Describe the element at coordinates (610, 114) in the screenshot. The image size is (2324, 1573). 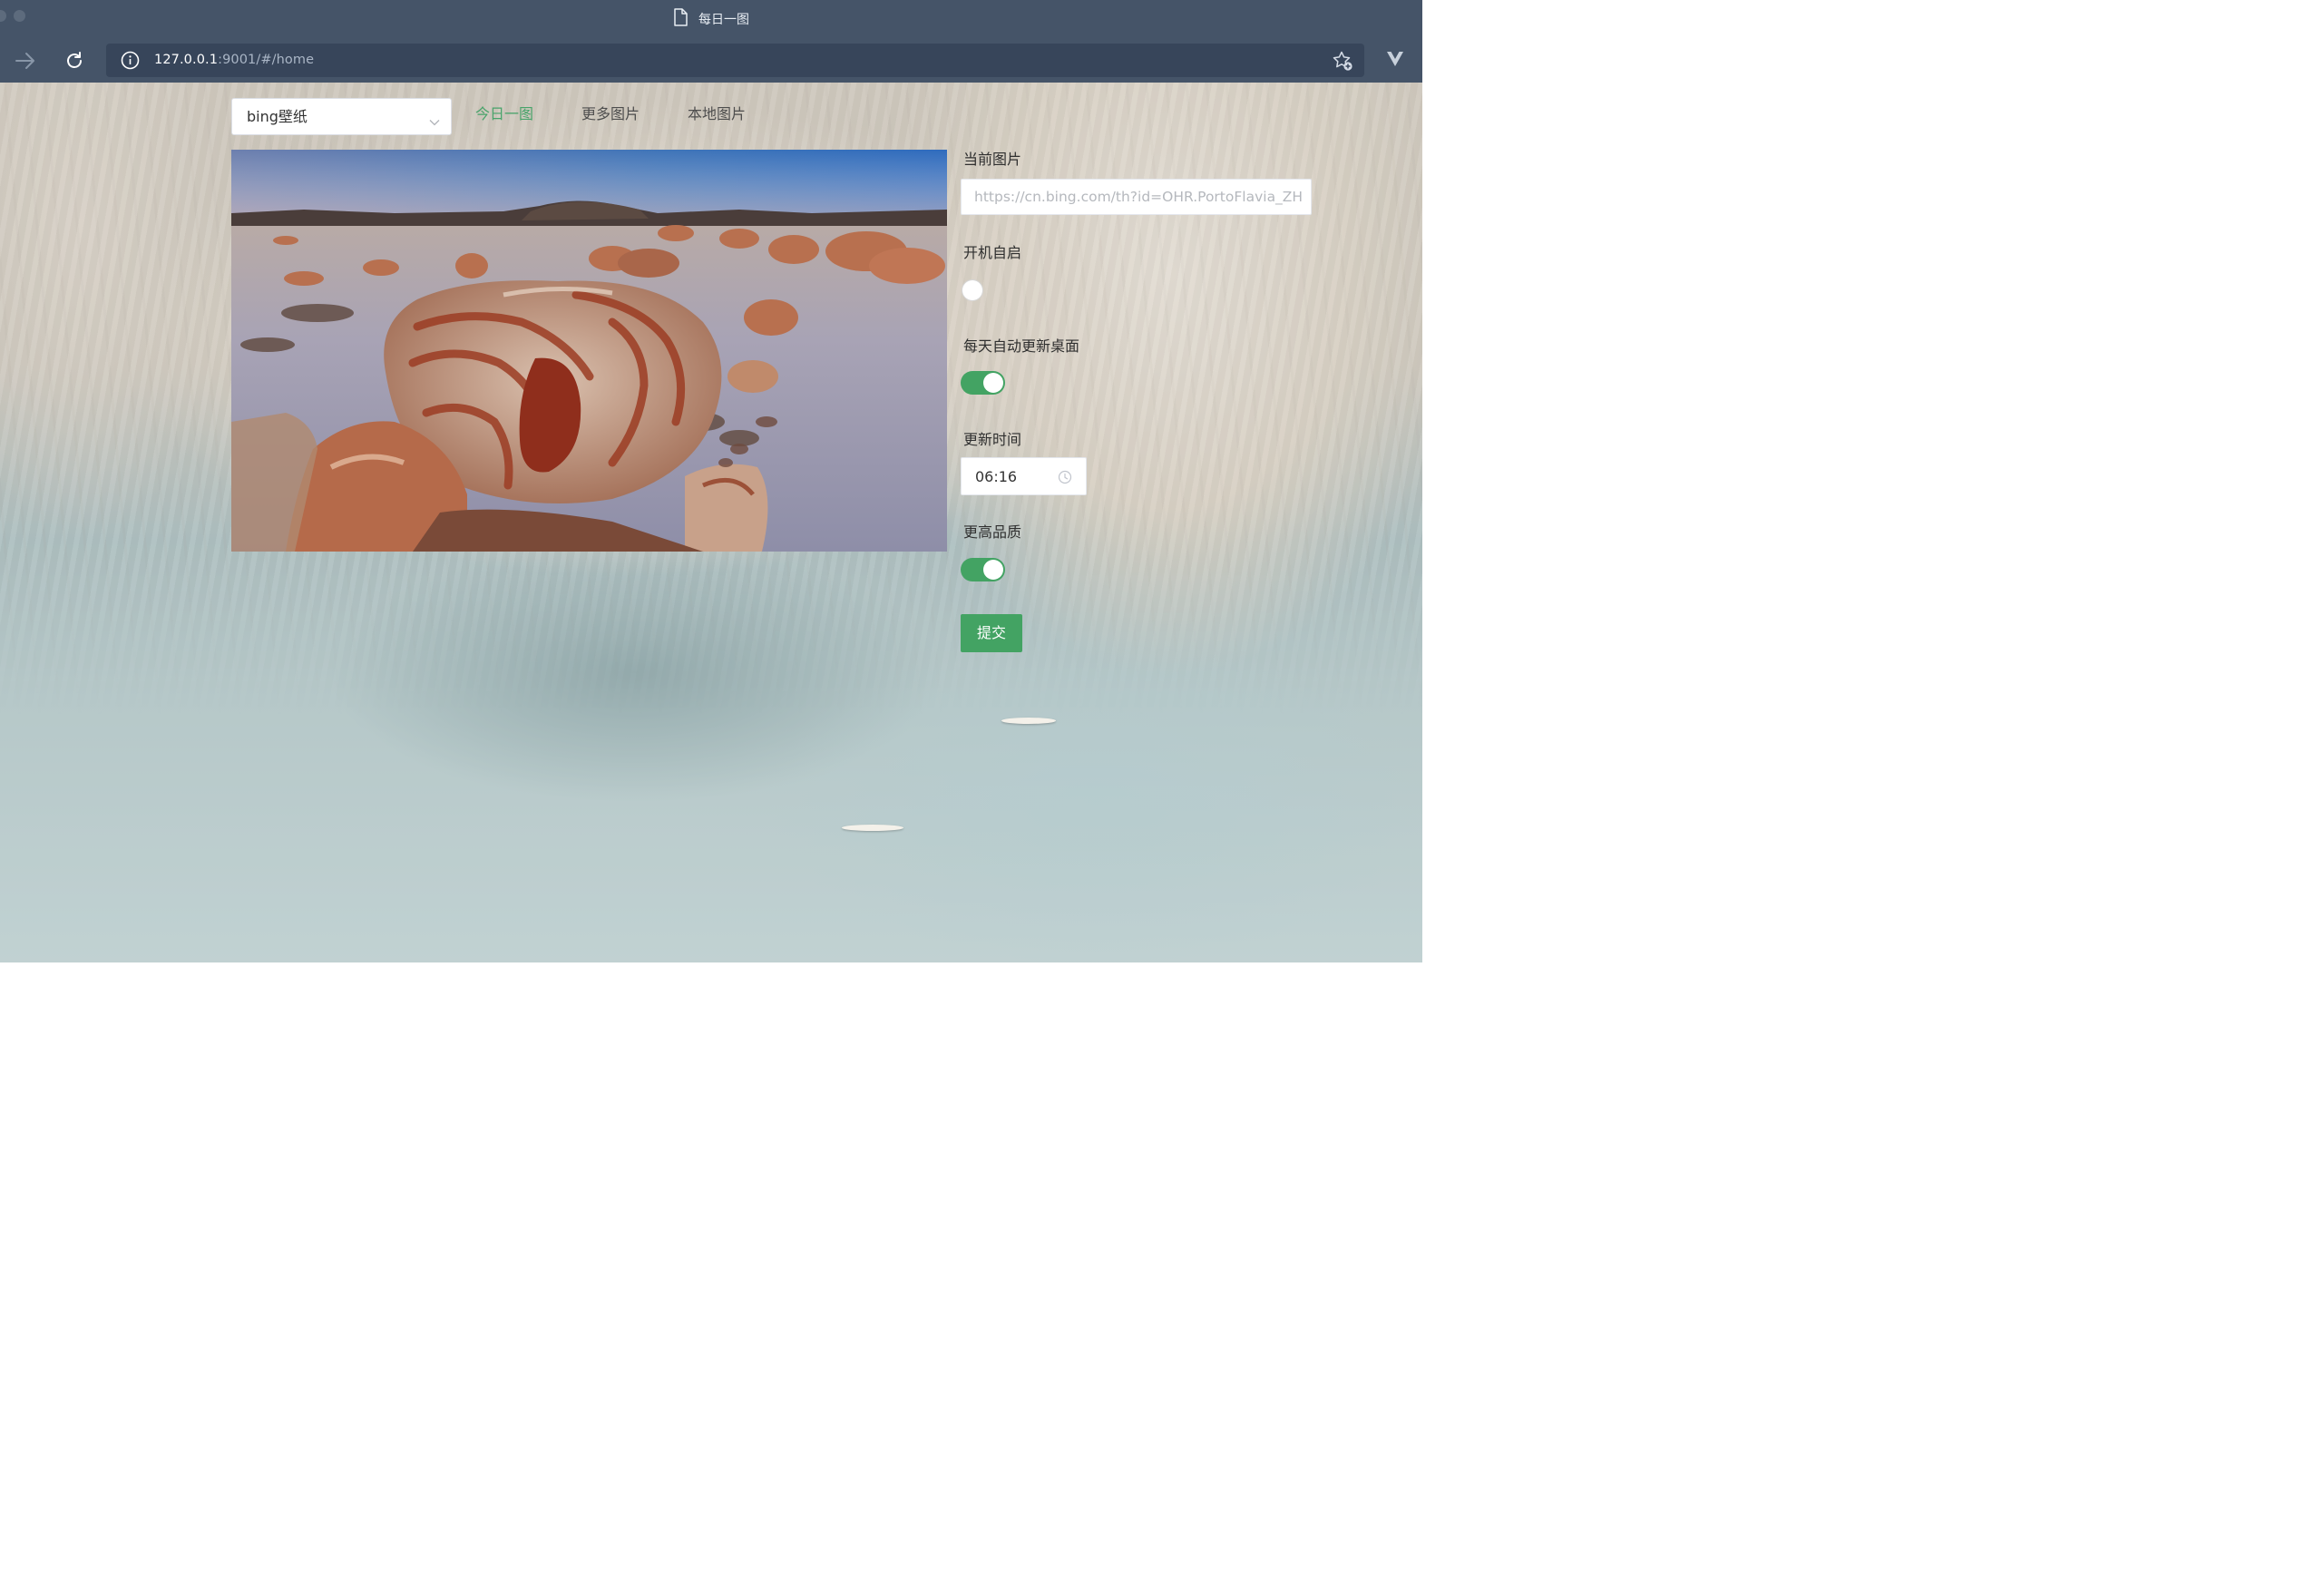
I see `menu-more-images: 更多图片` at that location.